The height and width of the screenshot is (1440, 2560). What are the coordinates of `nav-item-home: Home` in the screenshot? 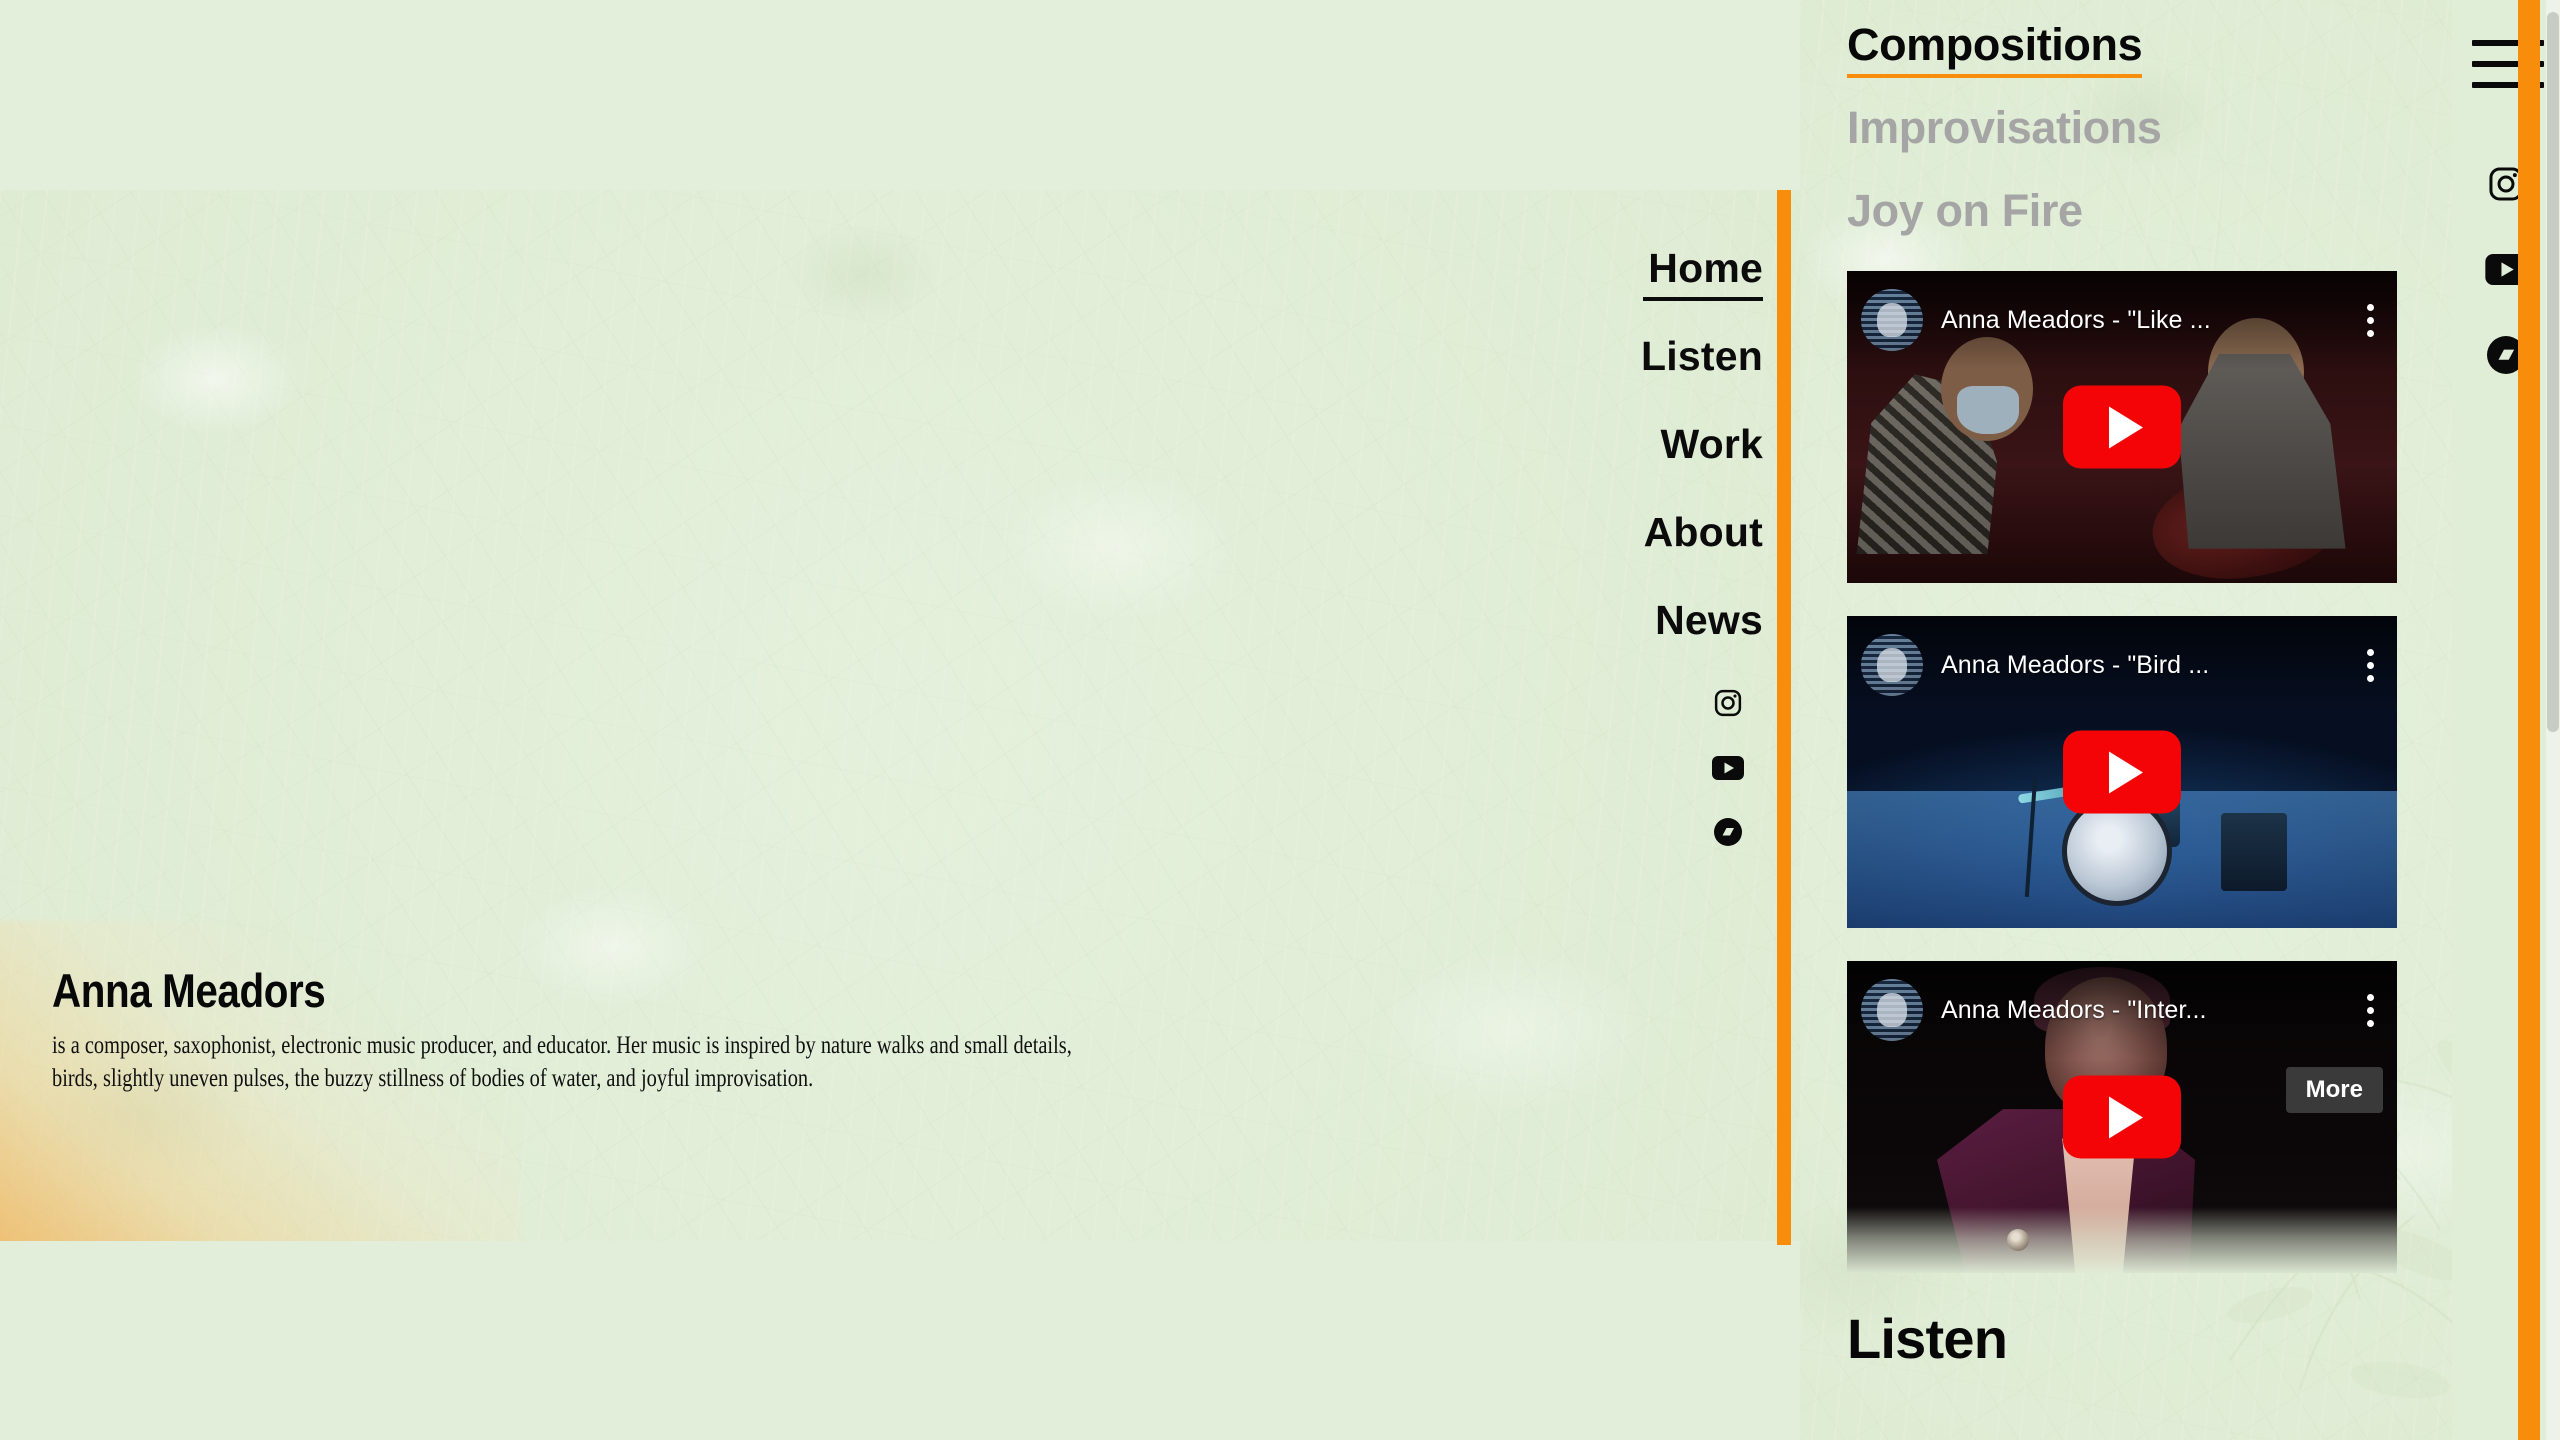 It's located at (1633, 274).